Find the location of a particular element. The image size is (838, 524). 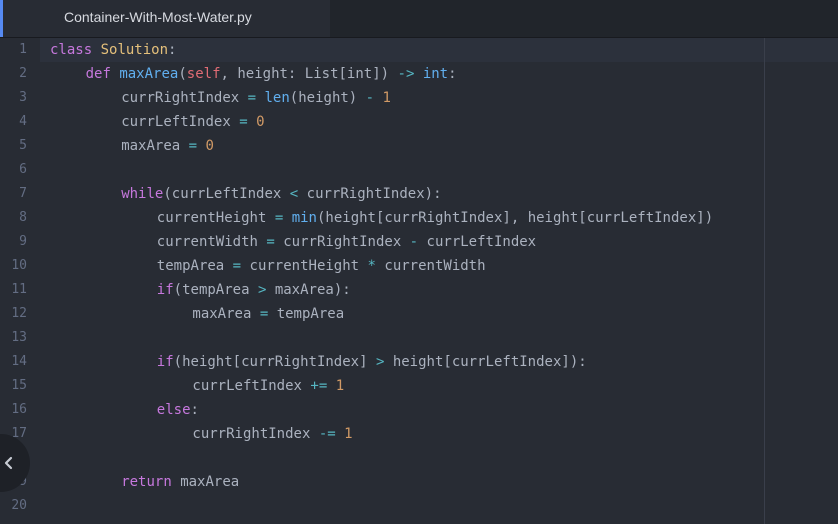

code-line: if(tempArea > maxArea): is located at coordinates (254, 290).